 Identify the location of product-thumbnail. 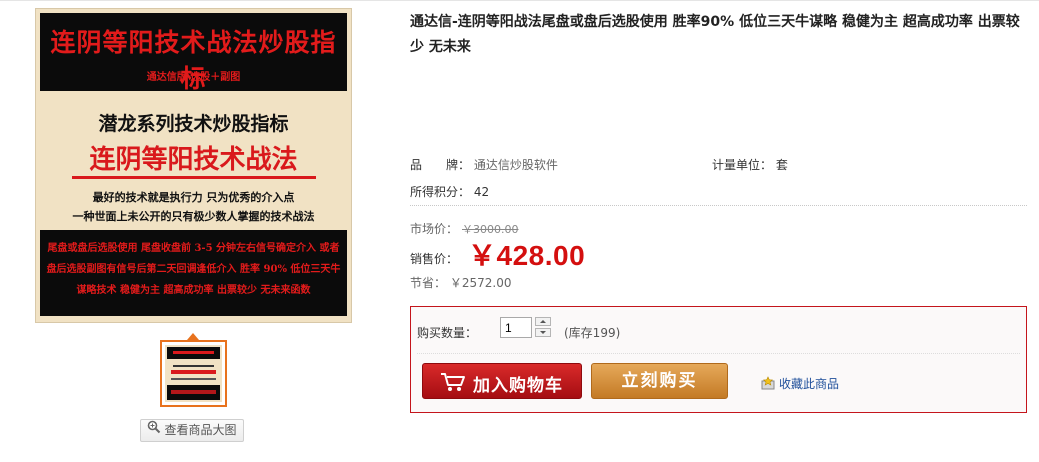
(193, 373).